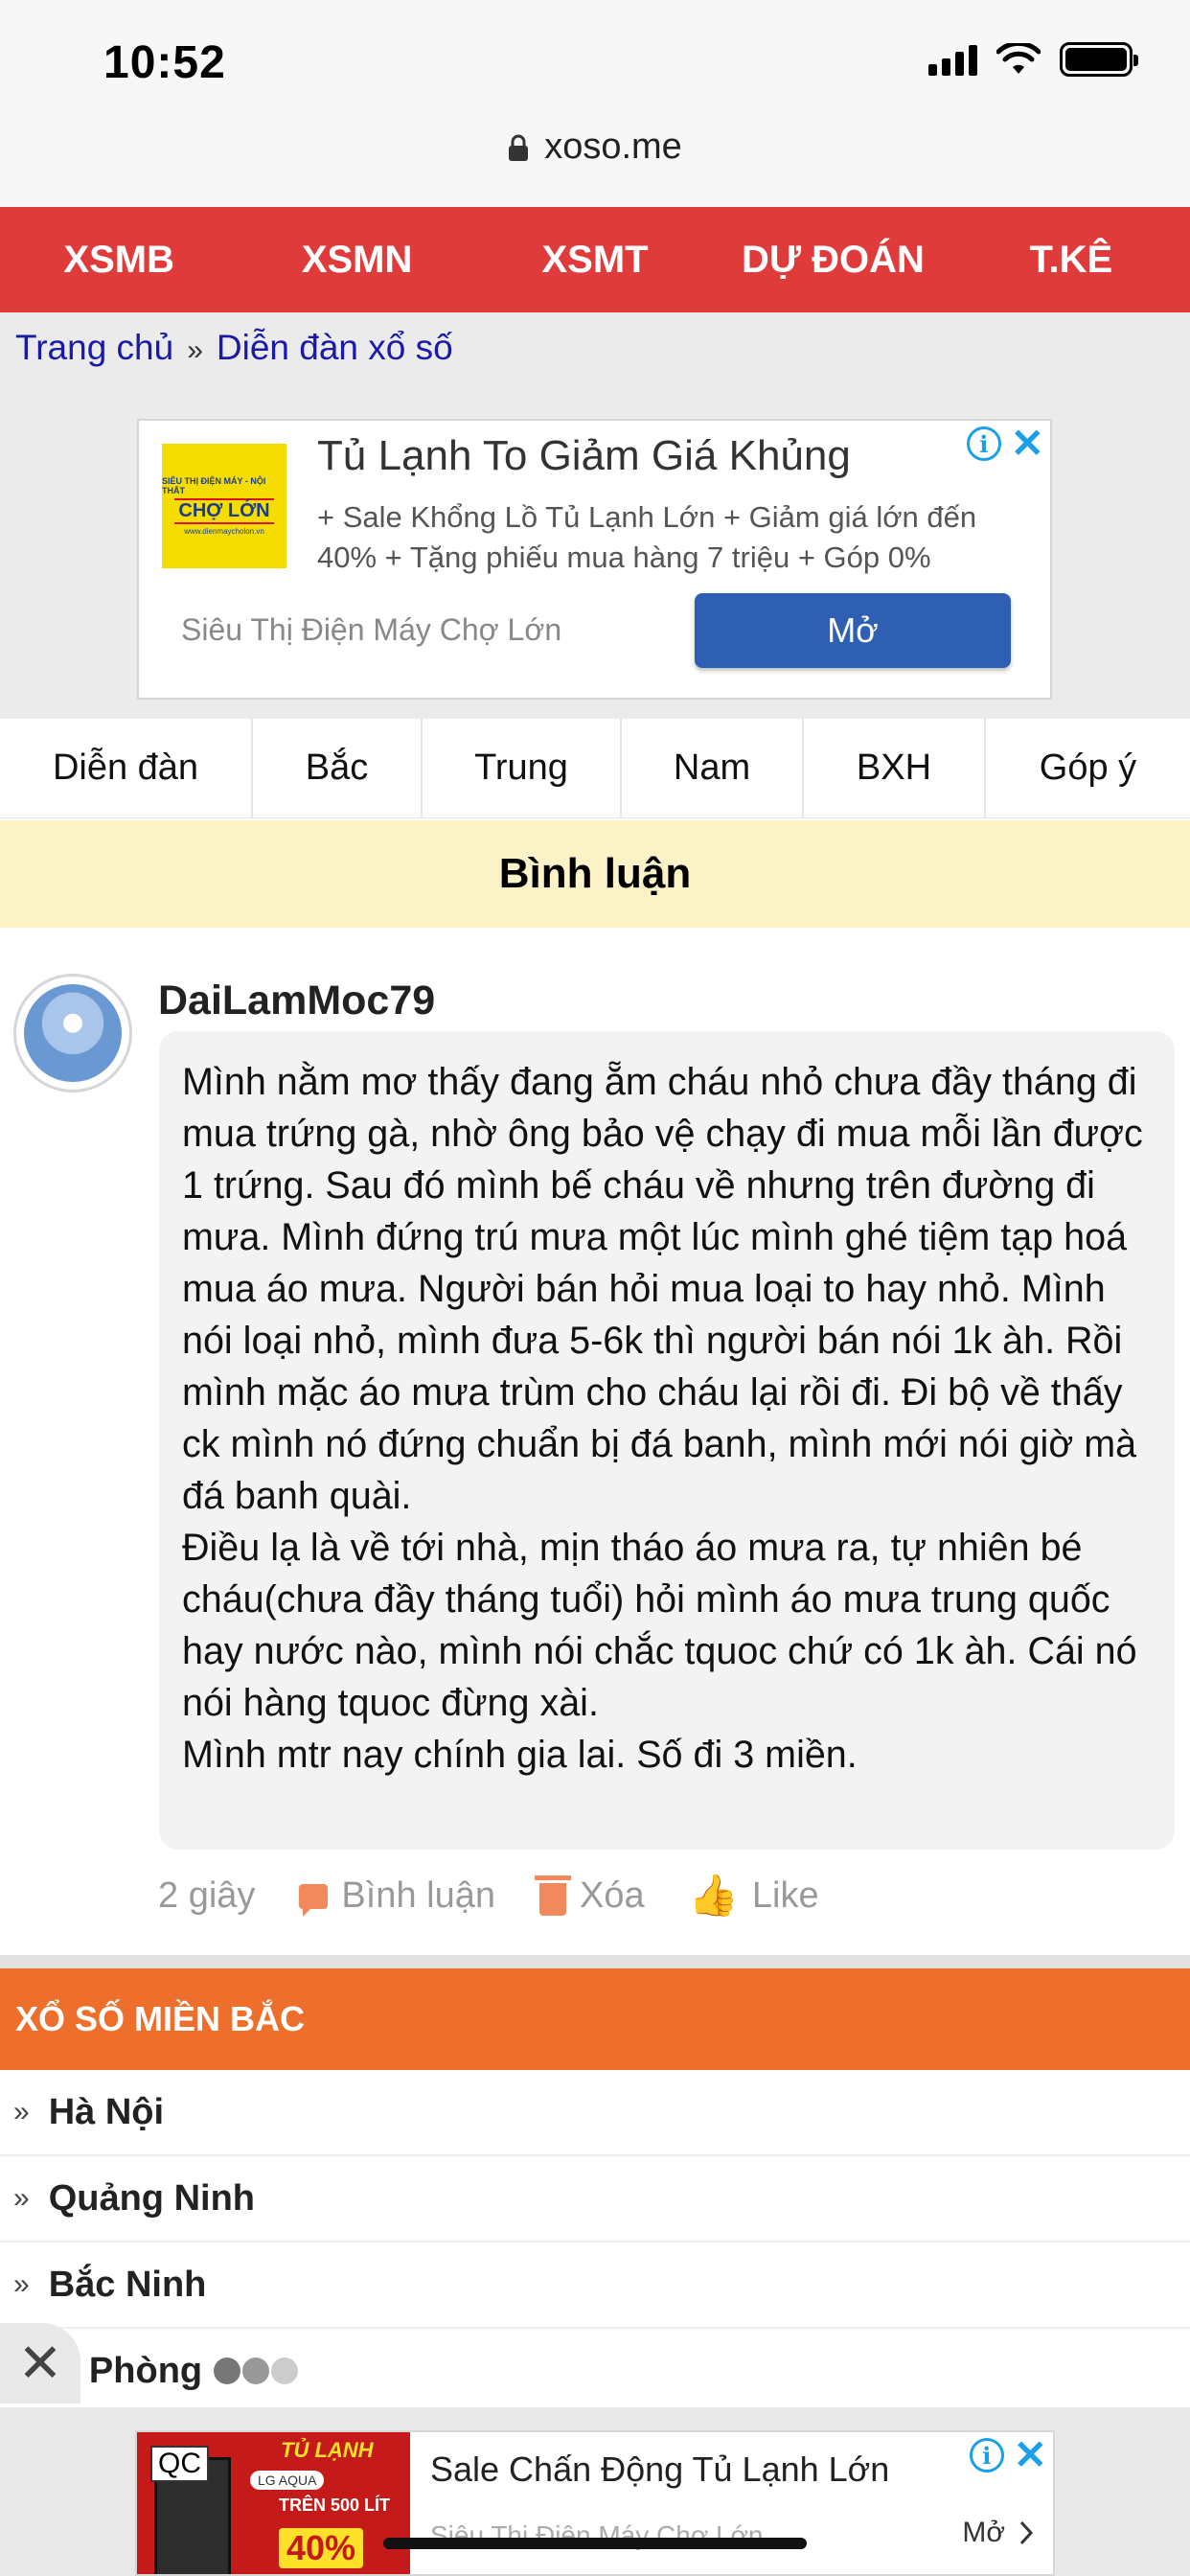 The width and height of the screenshot is (1190, 2576). Describe the element at coordinates (397, 1896) in the screenshot. I see `reply-button: Bình luận` at that location.